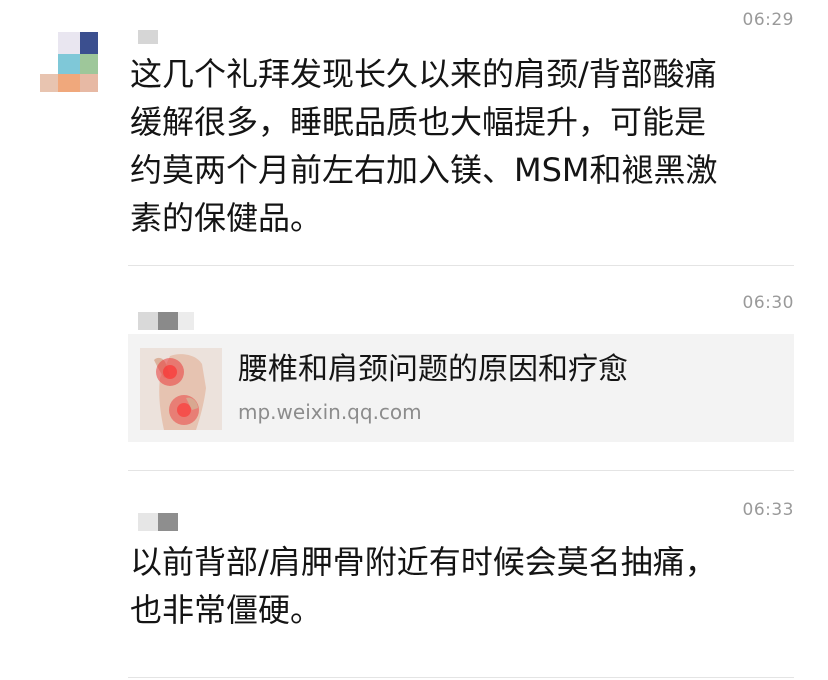 The image size is (828, 680). What do you see at coordinates (423, 586) in the screenshot?
I see `post-text: 以前背部/肩胛骨附近有时候会莫名抽痛， 也非常僵硬。` at bounding box center [423, 586].